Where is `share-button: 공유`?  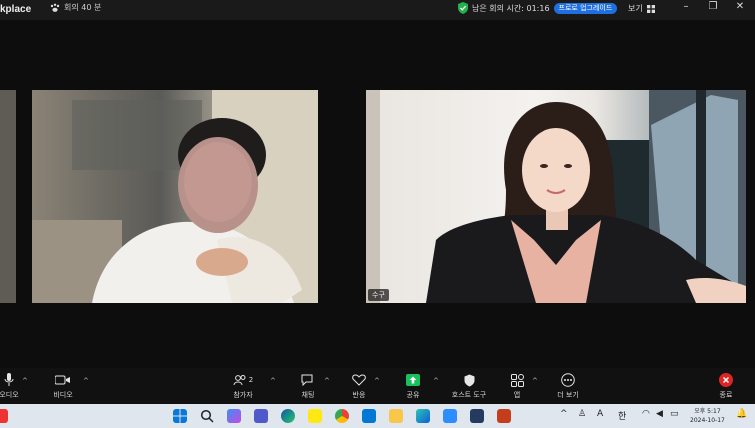
share-button: 공유 is located at coordinates (413, 385).